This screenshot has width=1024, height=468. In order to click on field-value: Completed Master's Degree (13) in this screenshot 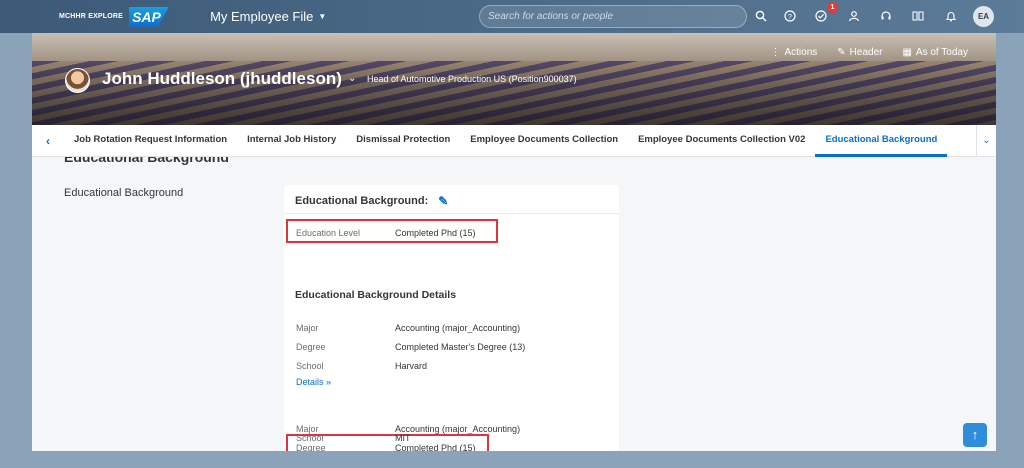, I will do `click(460, 347)`.